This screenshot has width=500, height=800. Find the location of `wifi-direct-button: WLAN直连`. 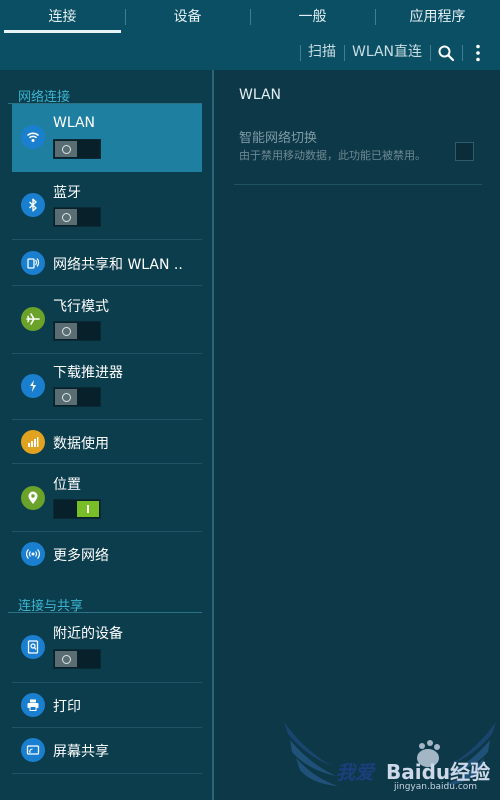

wifi-direct-button: WLAN直连 is located at coordinates (386, 52).